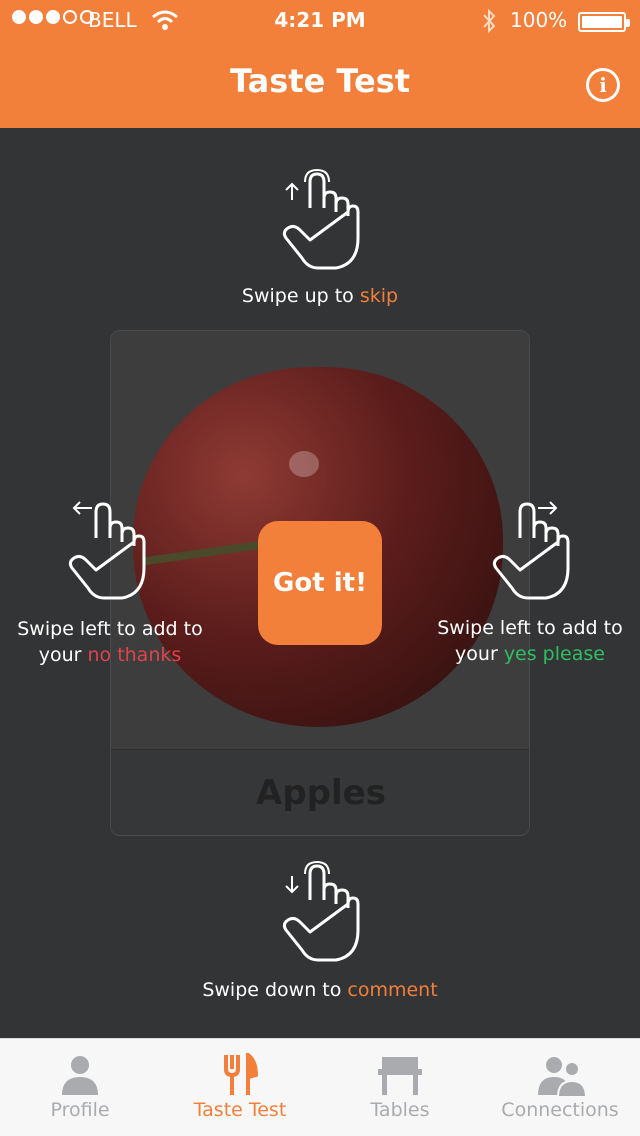 Image resolution: width=640 pixels, height=1136 pixels. What do you see at coordinates (300, 296) in the screenshot?
I see `hint-text: Swipe up to` at bounding box center [300, 296].